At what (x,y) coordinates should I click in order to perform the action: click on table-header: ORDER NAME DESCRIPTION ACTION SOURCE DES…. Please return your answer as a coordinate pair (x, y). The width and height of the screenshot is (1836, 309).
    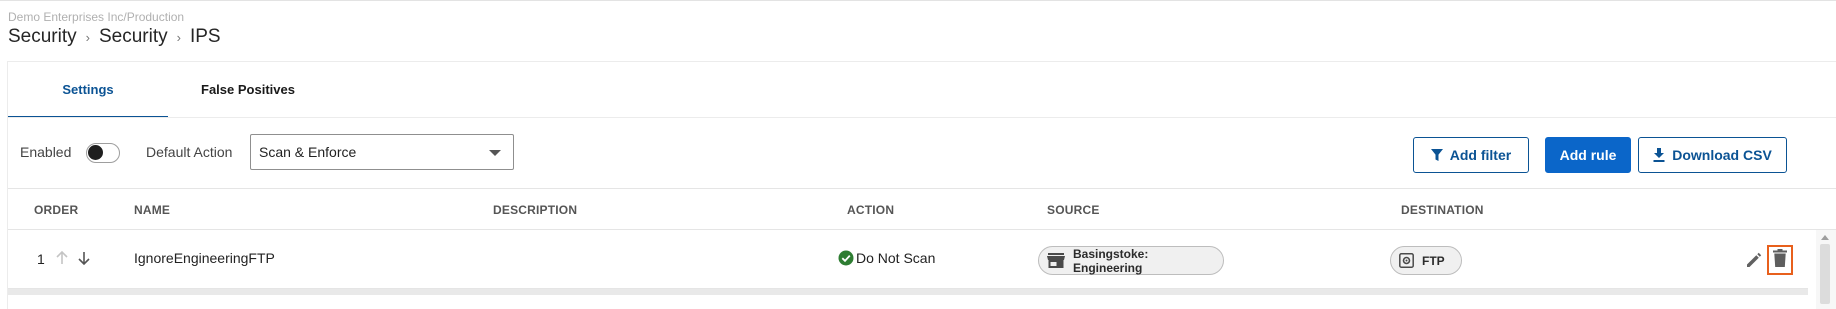
    Looking at the image, I should click on (922, 209).